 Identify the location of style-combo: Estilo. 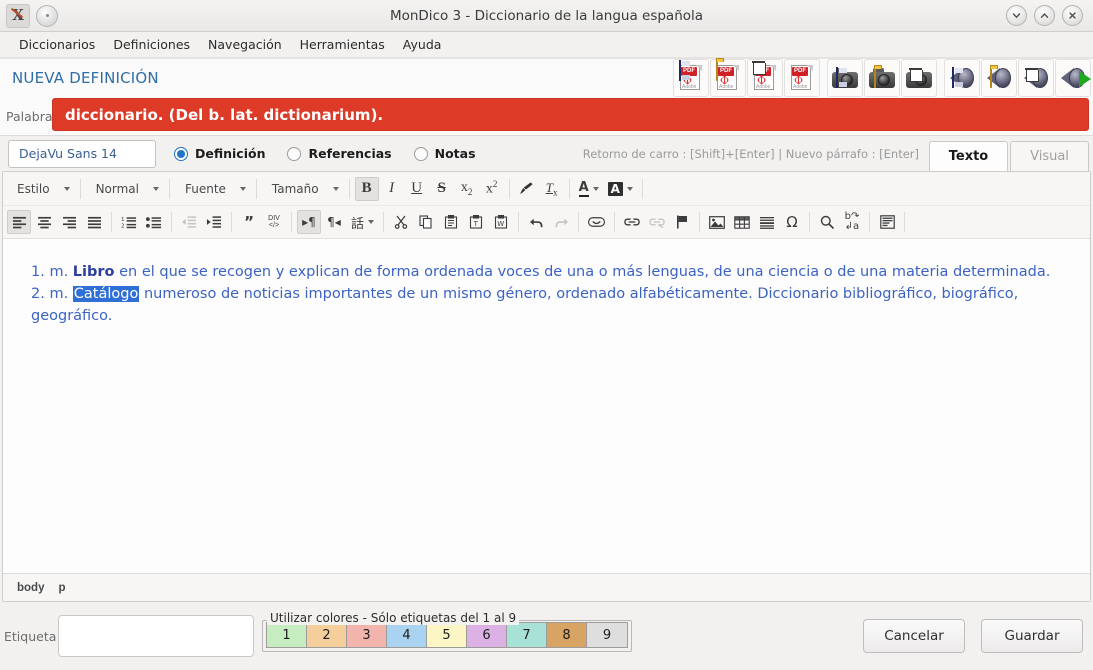
(41, 189).